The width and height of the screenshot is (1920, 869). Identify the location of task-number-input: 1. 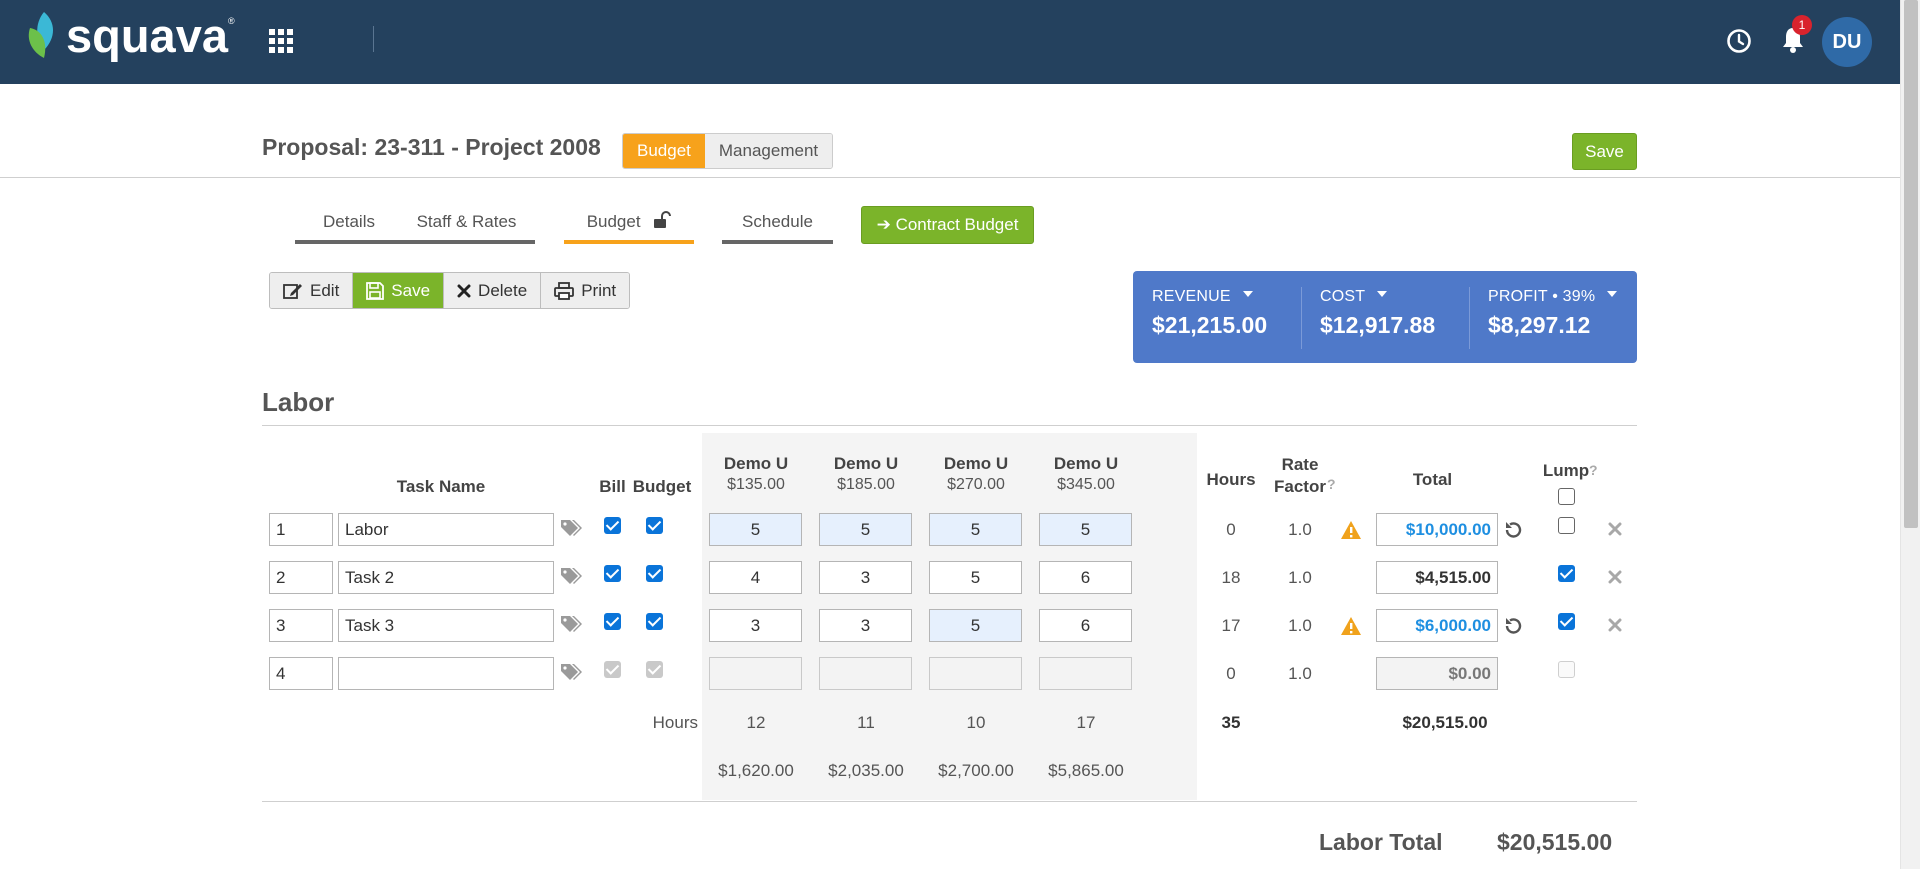
(301, 529).